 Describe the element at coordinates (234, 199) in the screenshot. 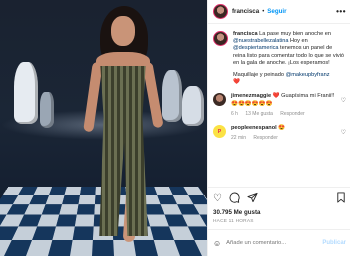

I see `comment-icon` at that location.